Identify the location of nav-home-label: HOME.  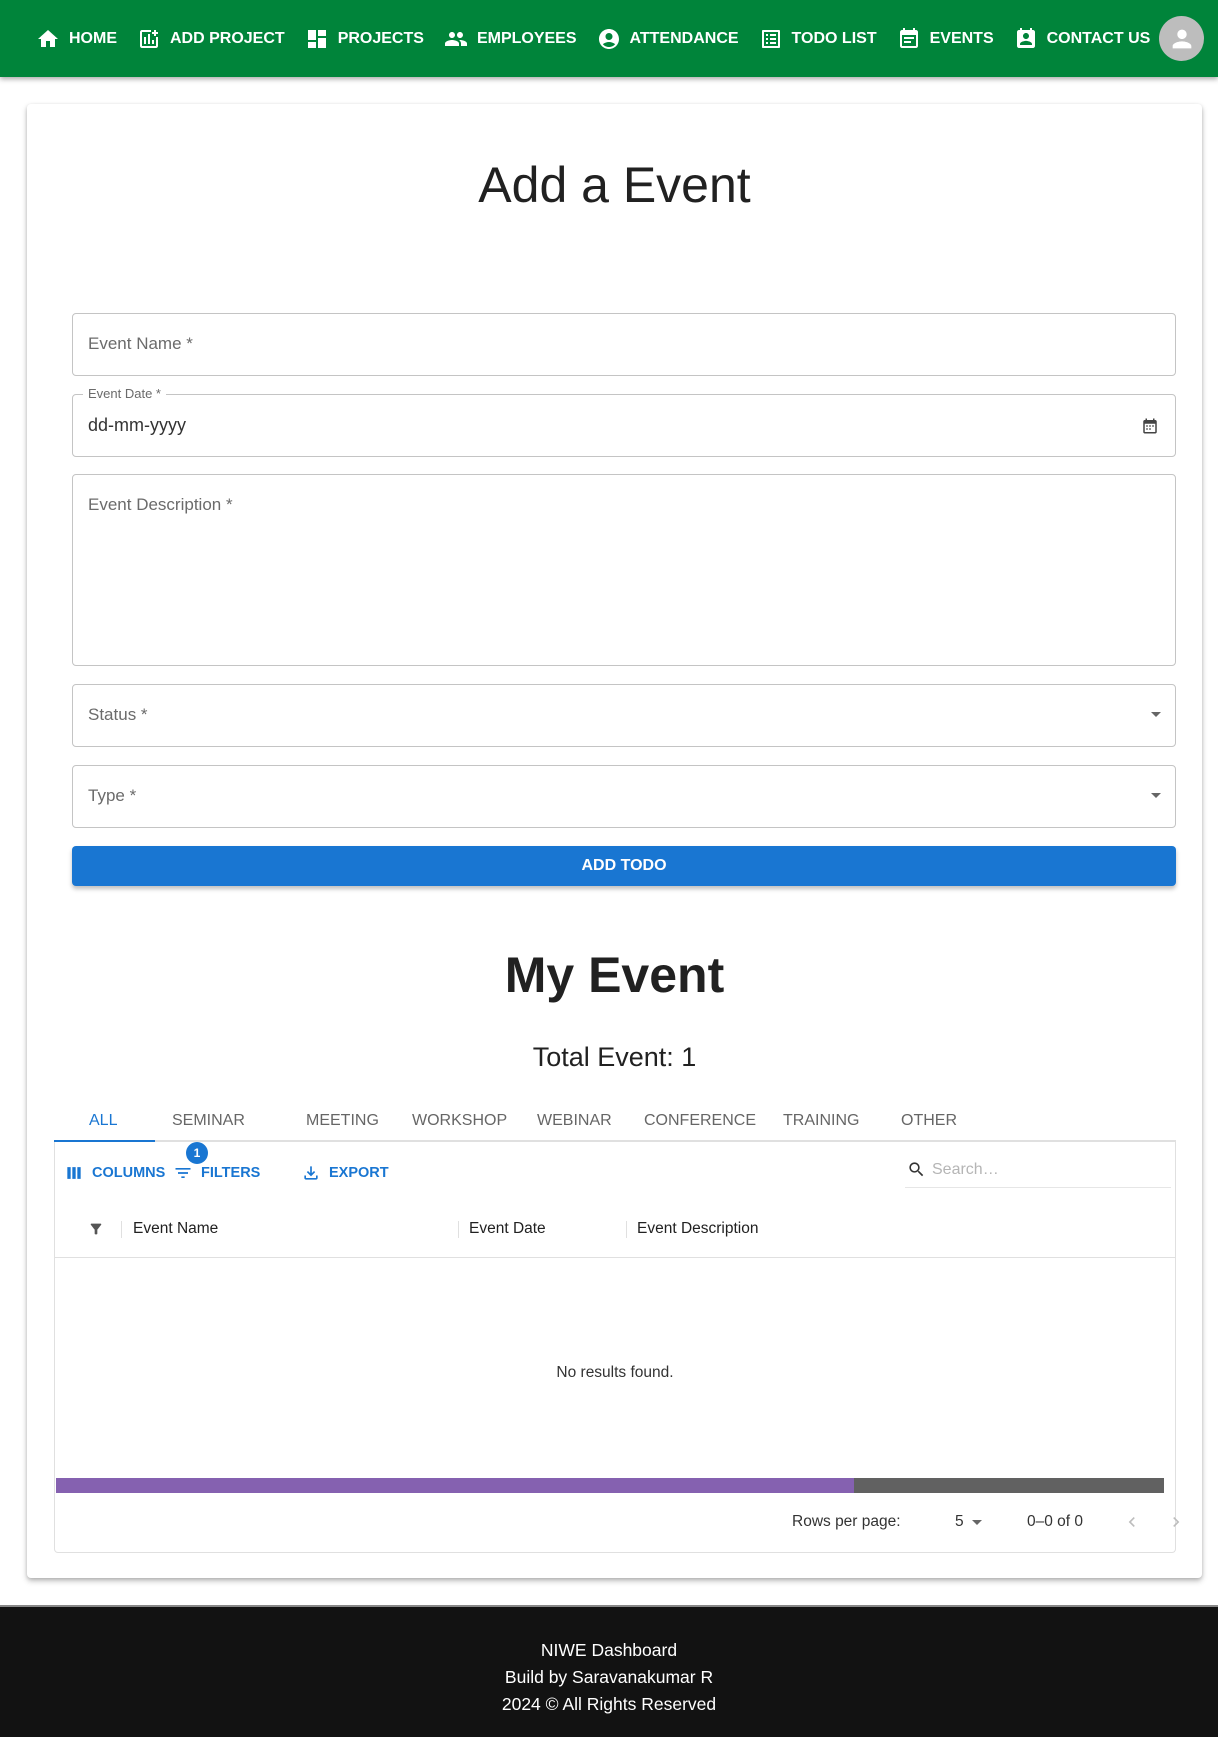
(93, 38).